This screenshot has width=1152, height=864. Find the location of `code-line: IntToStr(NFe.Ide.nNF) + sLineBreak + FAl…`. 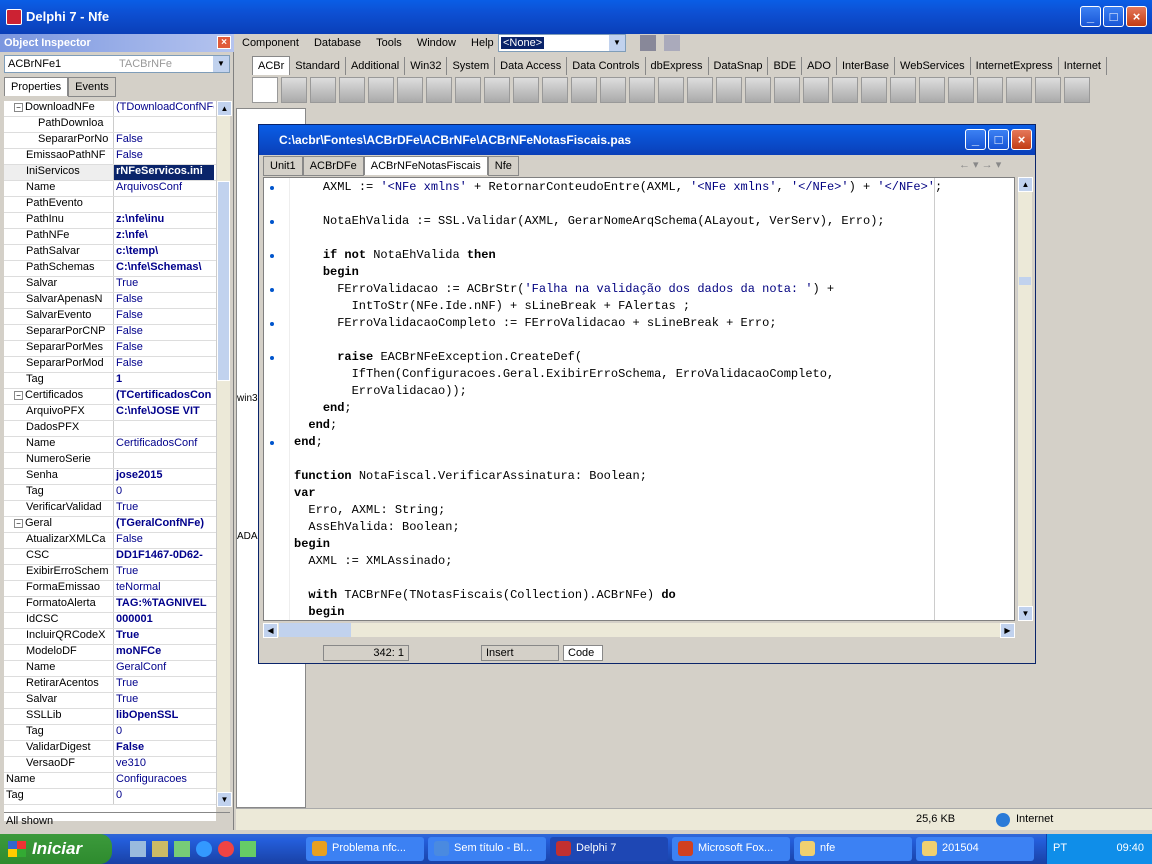

code-line: IntToStr(NFe.Ide.nNF) + sLineBreak + FAl… is located at coordinates (492, 307).